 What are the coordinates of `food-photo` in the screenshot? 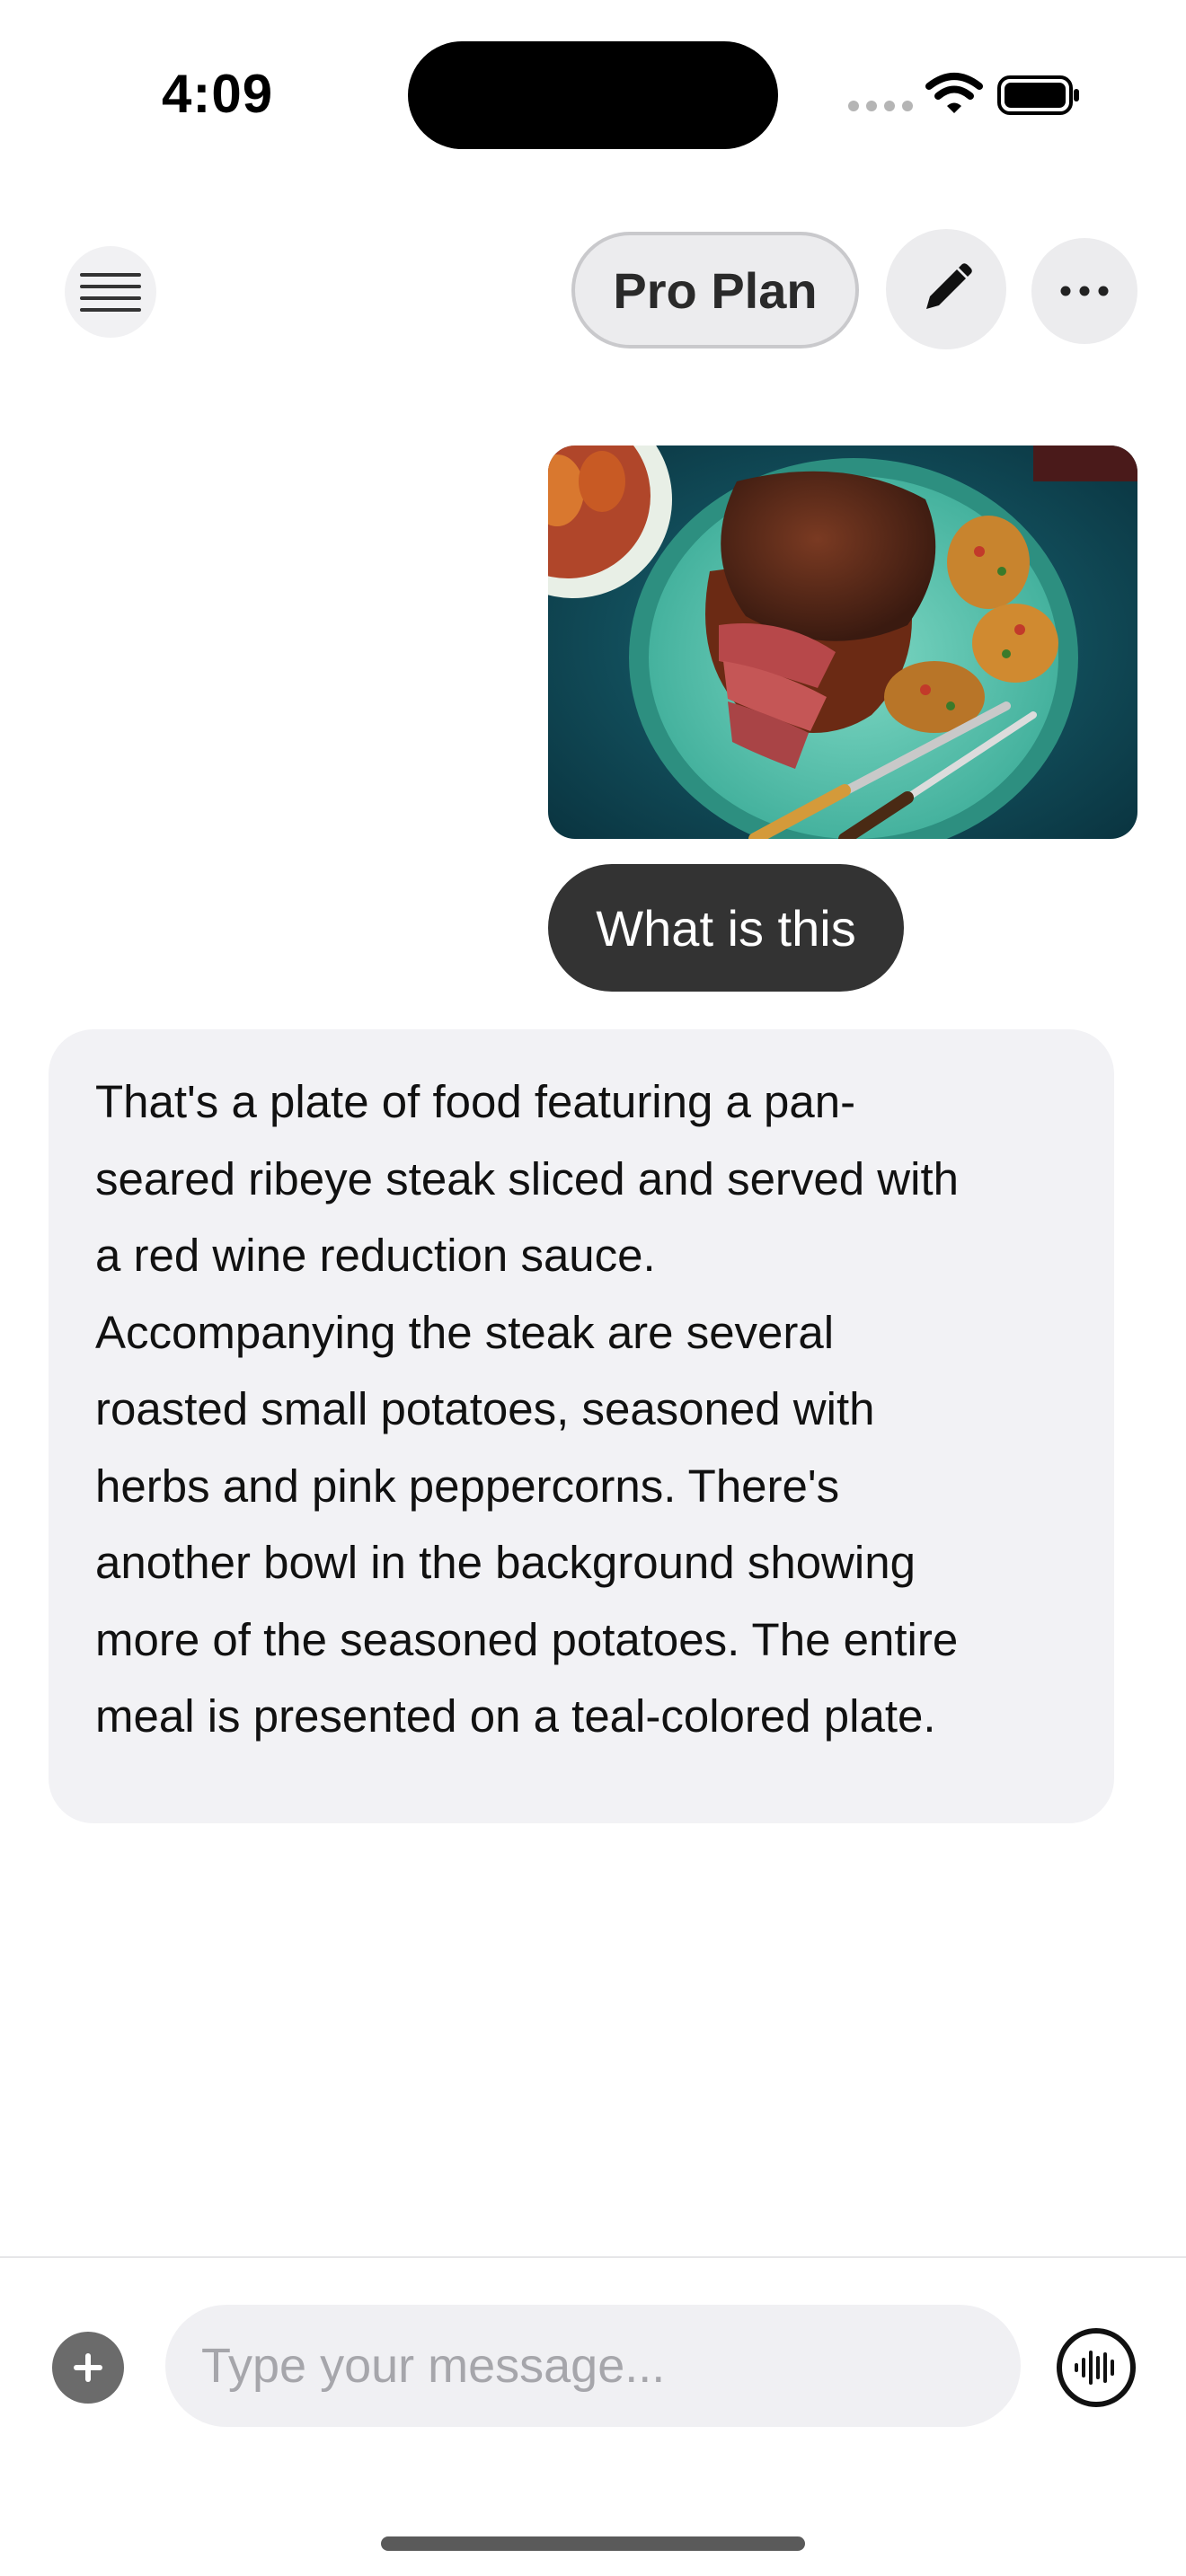 It's located at (842, 642).